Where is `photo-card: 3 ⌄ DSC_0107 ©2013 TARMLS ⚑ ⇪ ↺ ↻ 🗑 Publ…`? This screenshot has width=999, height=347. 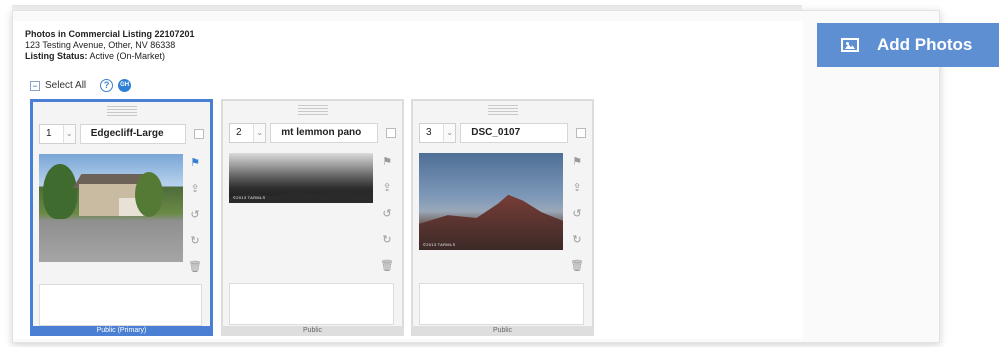 photo-card: 3 ⌄ DSC_0107 ©2013 TARMLS ⚑ ⇪ ↺ ↻ 🗑 Publ… is located at coordinates (502, 217).